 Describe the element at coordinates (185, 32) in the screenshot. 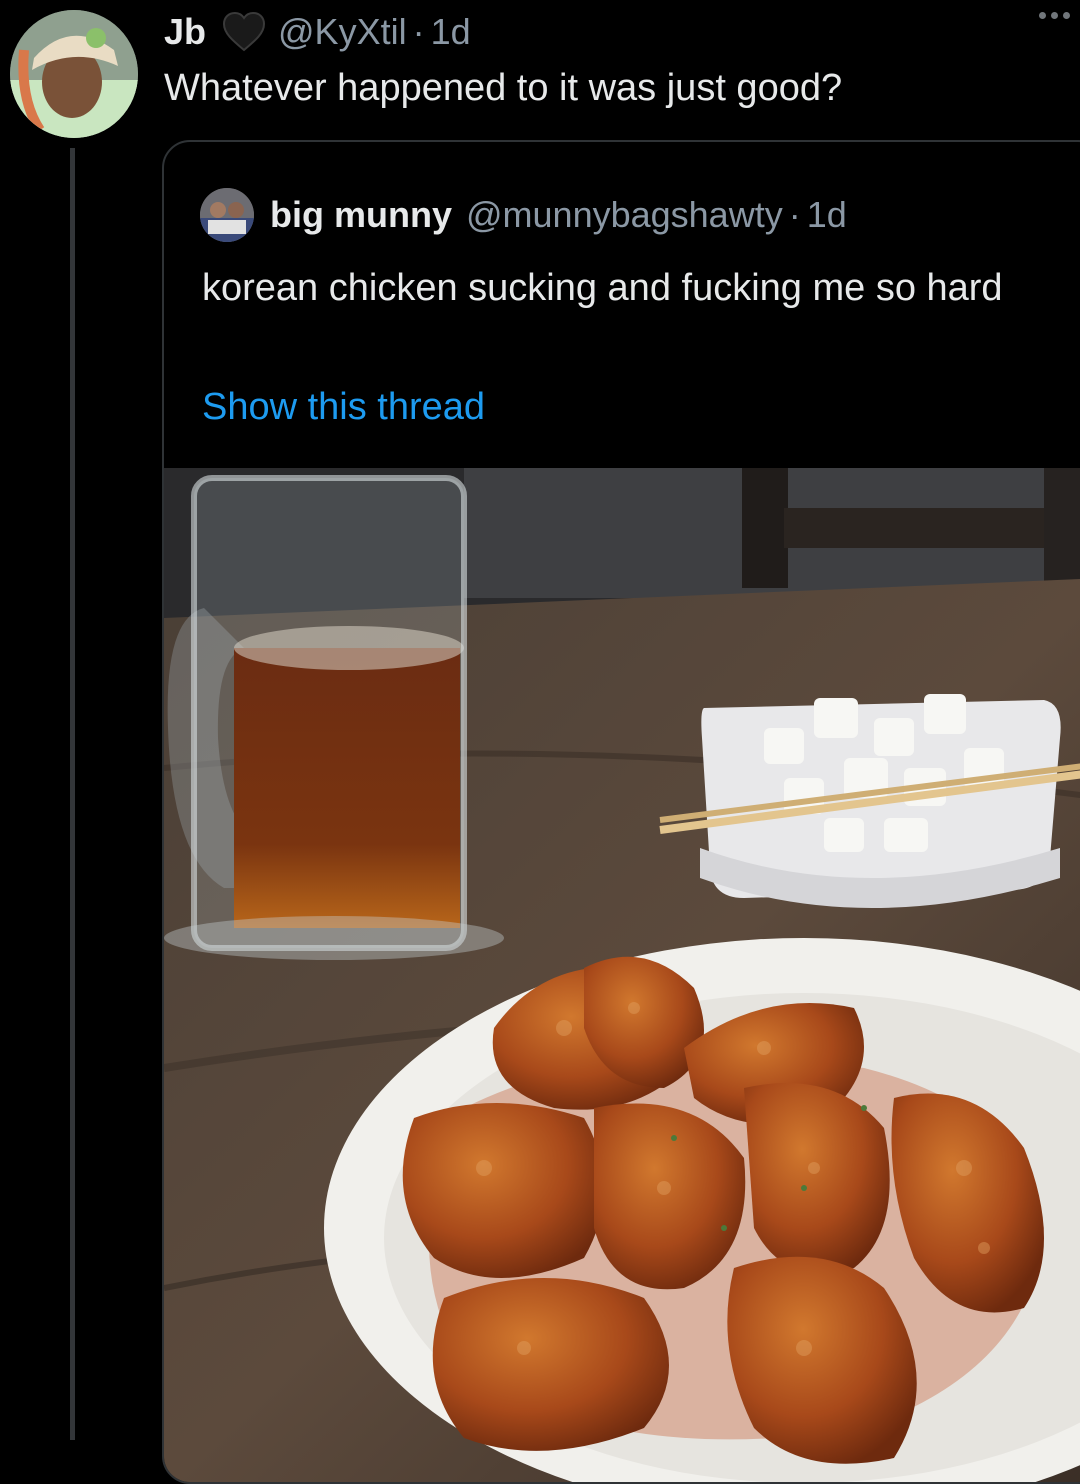

I see `author-name: Jb` at that location.